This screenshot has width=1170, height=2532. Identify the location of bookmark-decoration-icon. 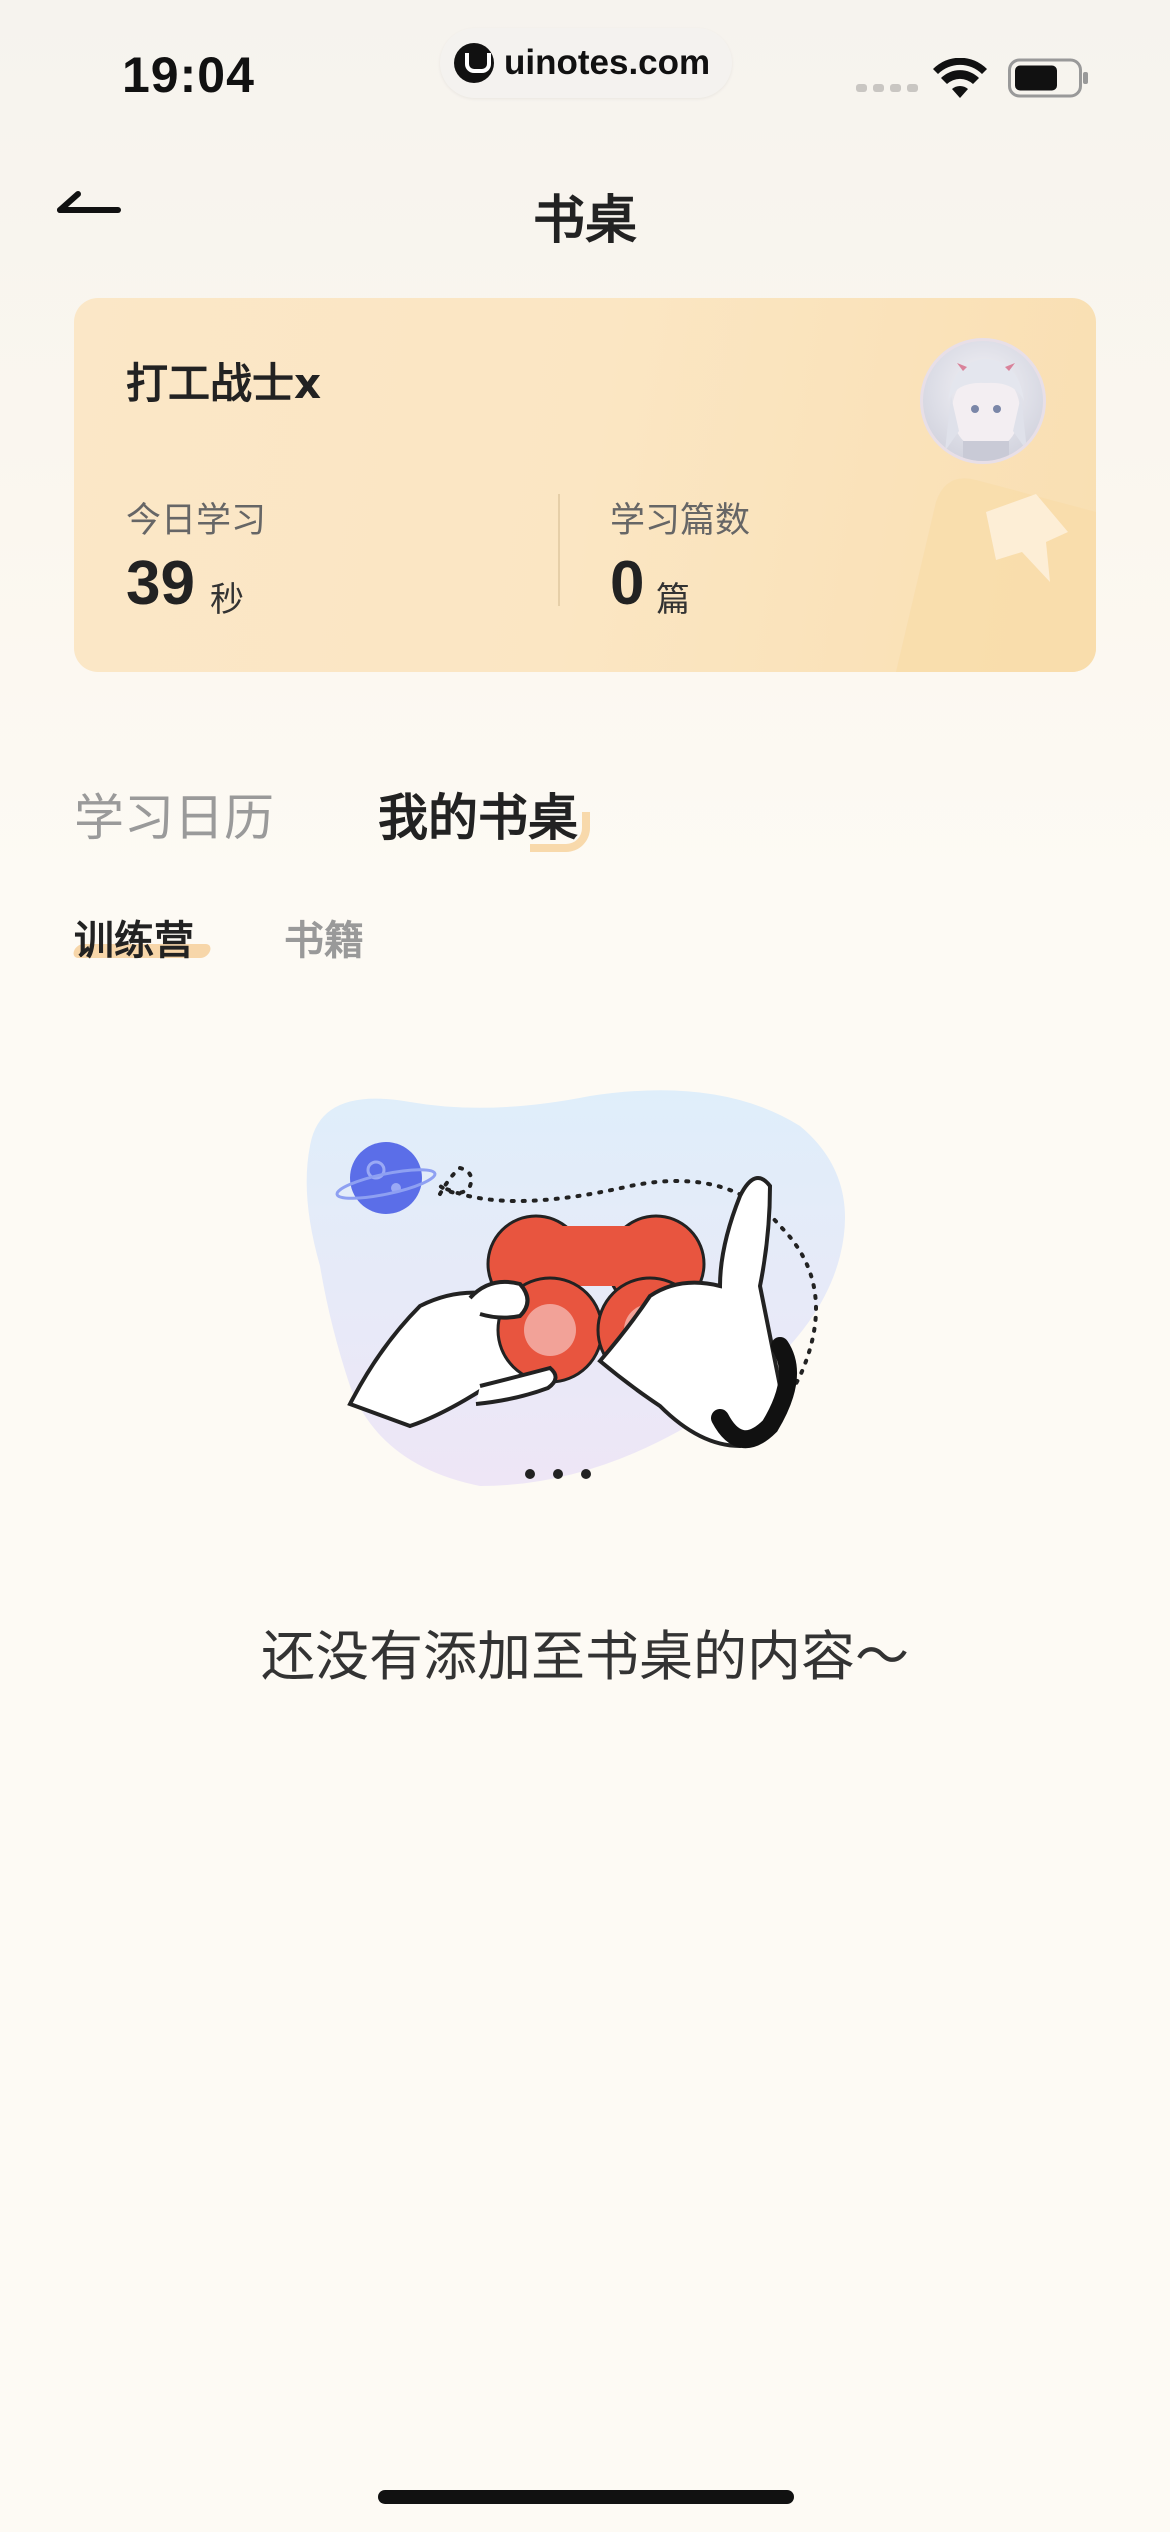
(996, 575).